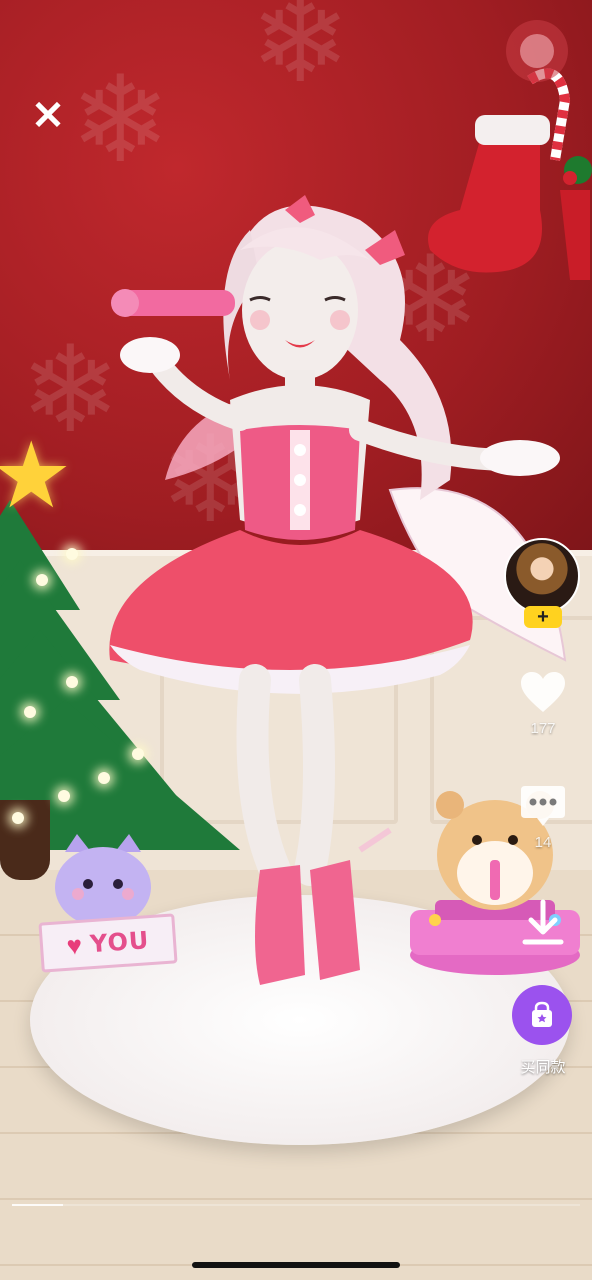 This screenshot has height=1280, width=592. I want to click on follow-button: +, so click(543, 617).